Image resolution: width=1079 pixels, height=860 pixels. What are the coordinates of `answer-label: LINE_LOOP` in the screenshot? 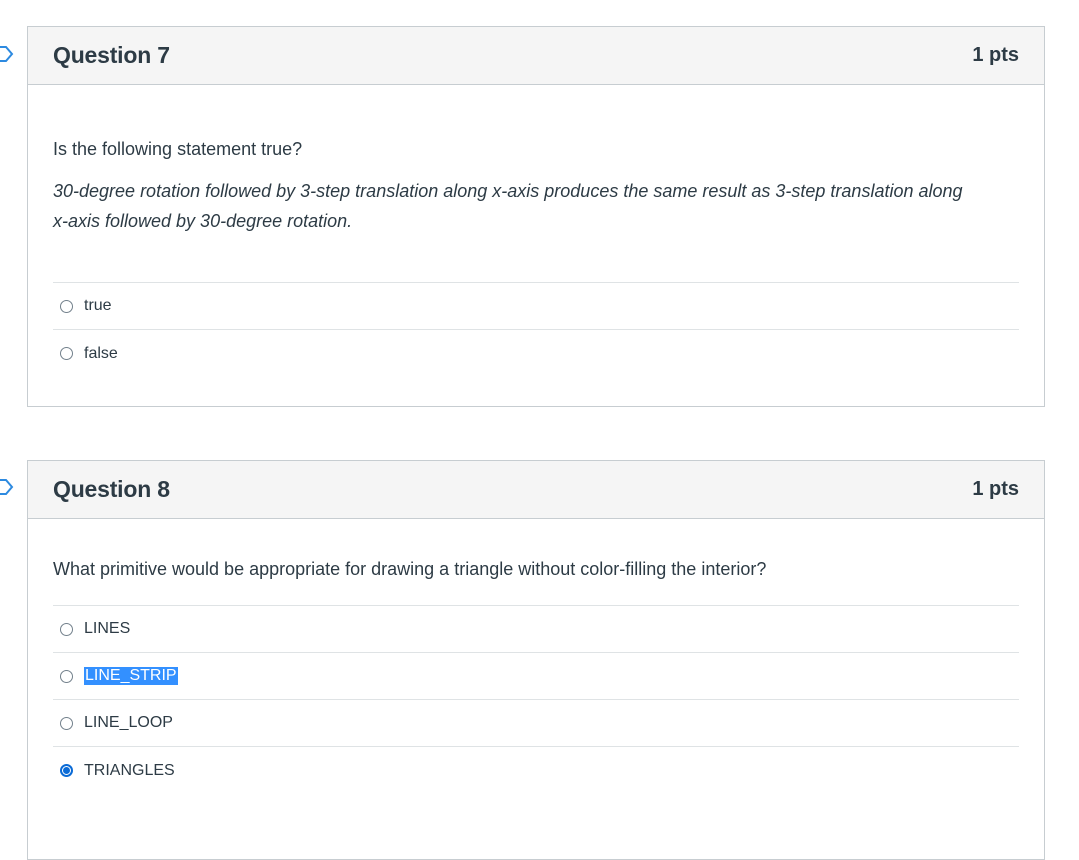 It's located at (128, 723).